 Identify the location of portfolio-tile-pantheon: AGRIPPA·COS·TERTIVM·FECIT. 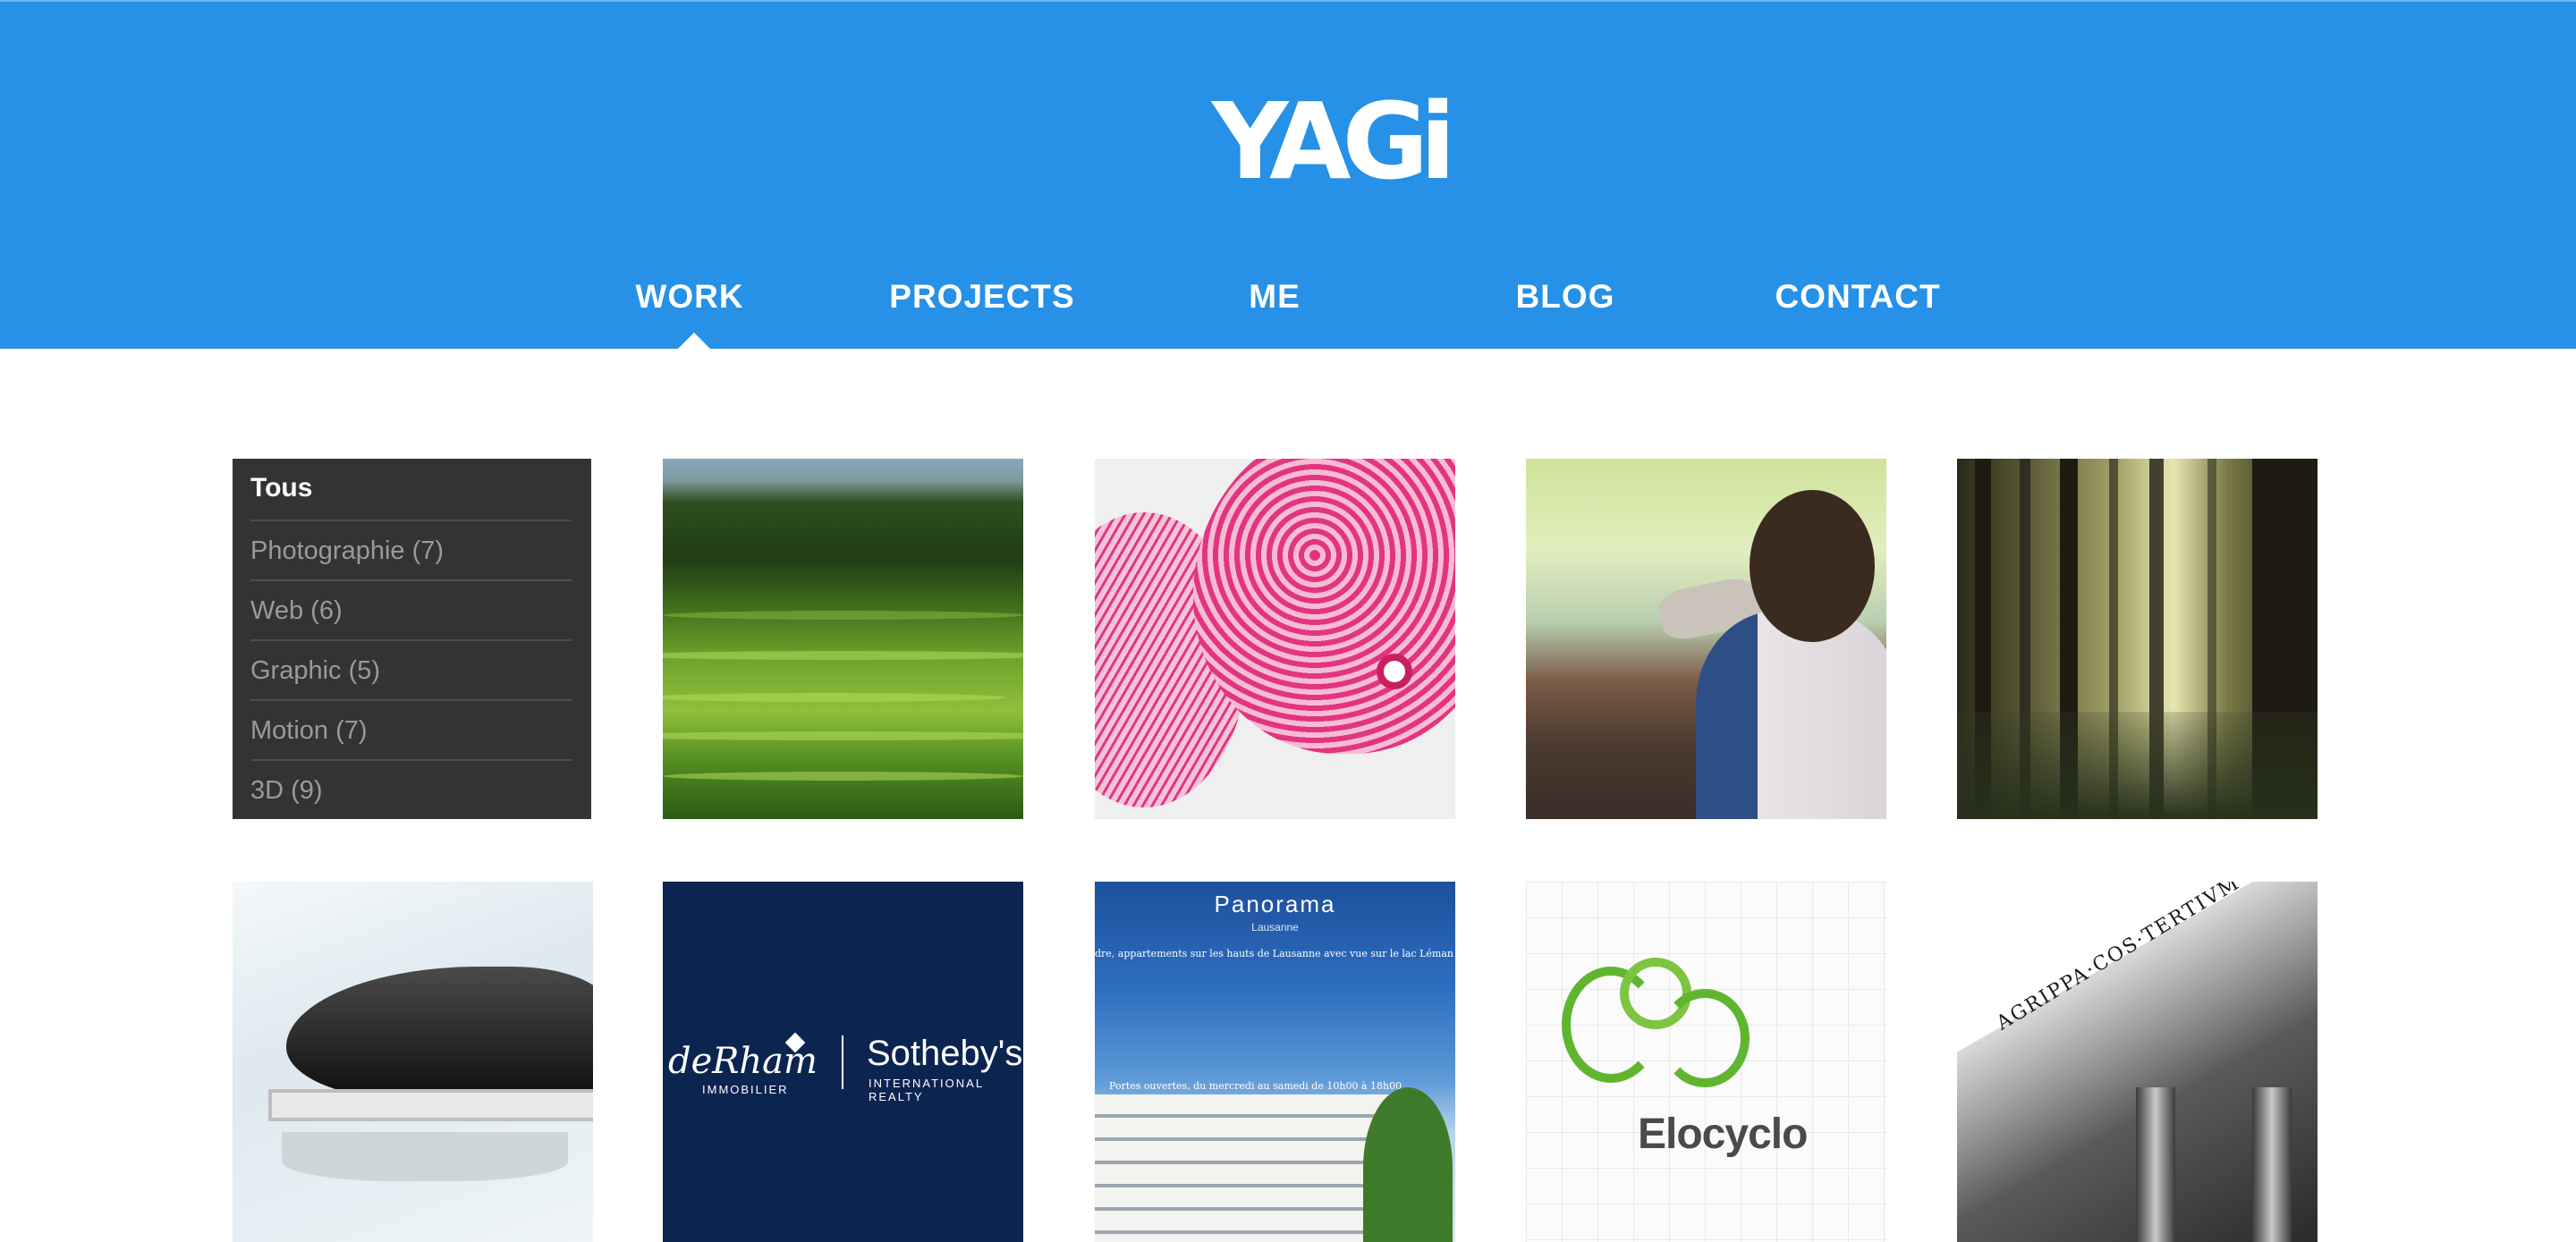
(2137, 1062).